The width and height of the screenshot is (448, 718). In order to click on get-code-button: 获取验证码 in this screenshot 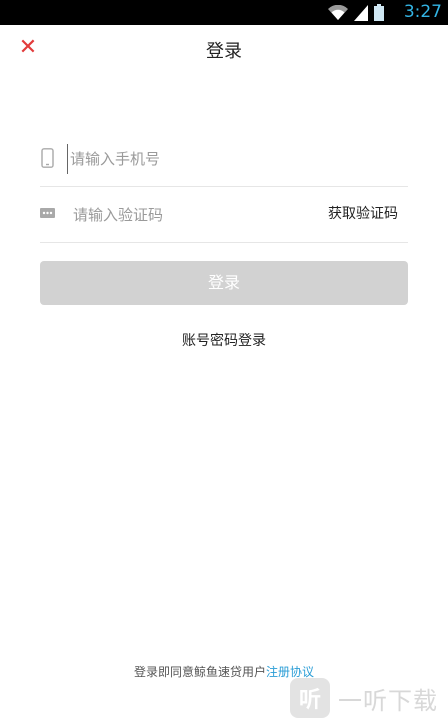, I will do `click(363, 213)`.